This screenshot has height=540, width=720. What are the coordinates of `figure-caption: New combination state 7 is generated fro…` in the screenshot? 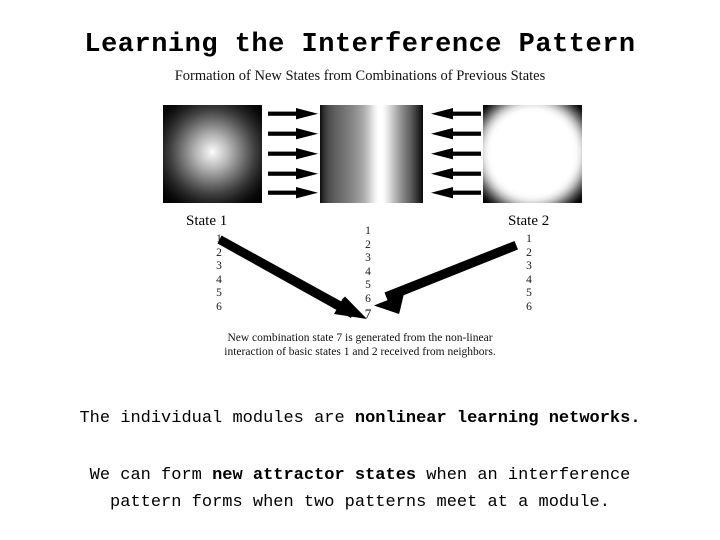 It's located at (360, 345).